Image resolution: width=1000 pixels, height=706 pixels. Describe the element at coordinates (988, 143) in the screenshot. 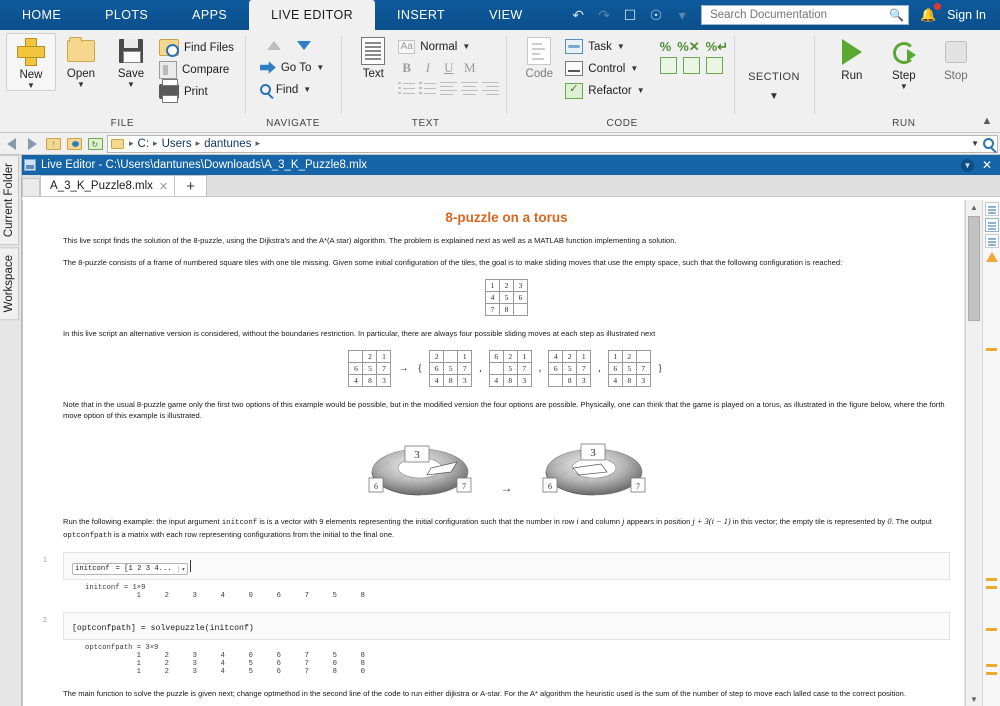

I see `search-path-icon` at that location.